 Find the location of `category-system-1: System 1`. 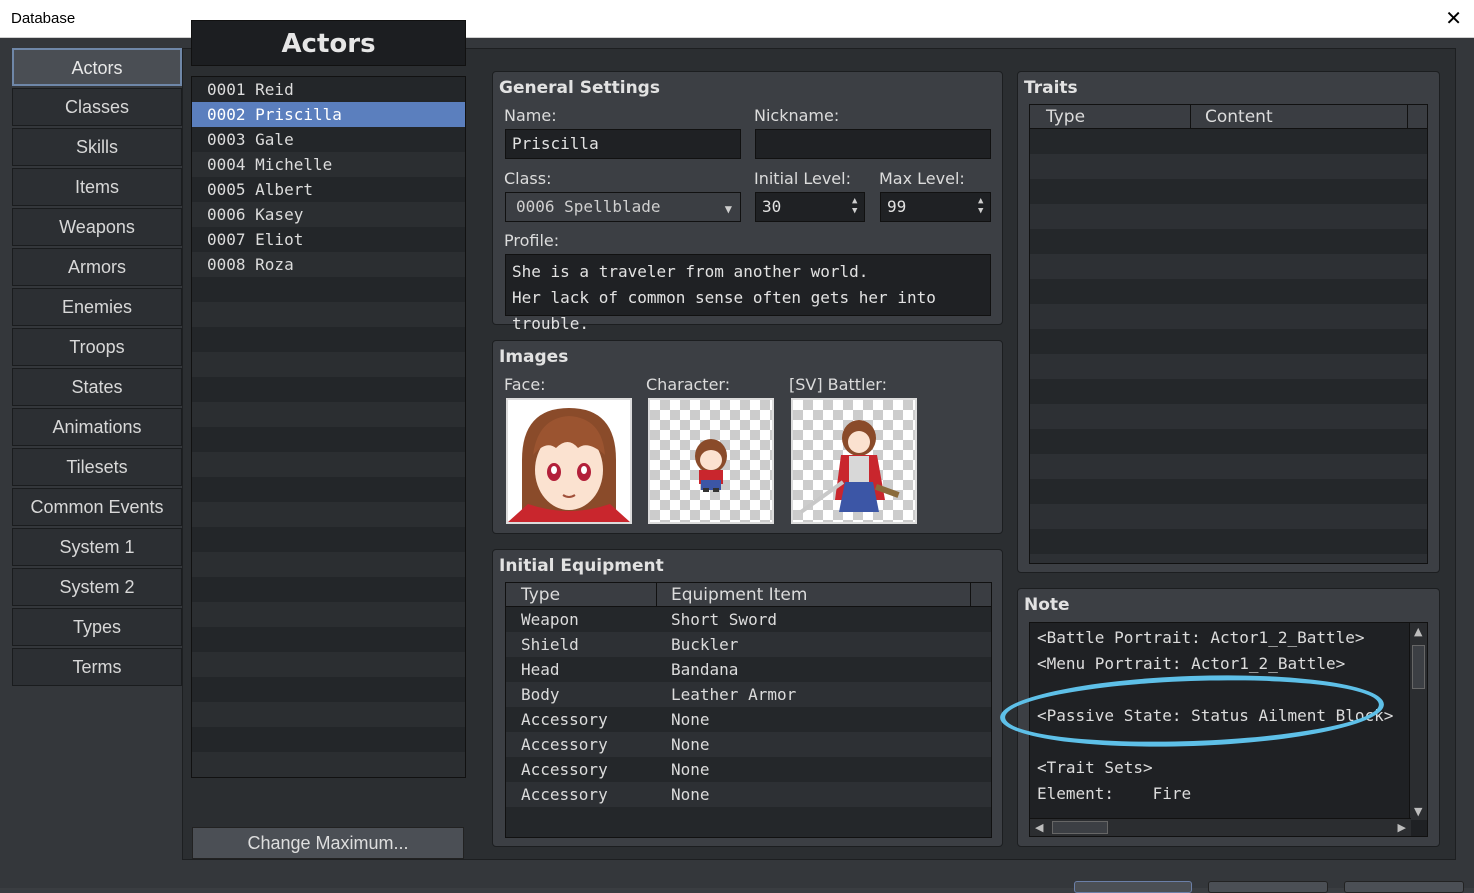

category-system-1: System 1 is located at coordinates (97, 547).